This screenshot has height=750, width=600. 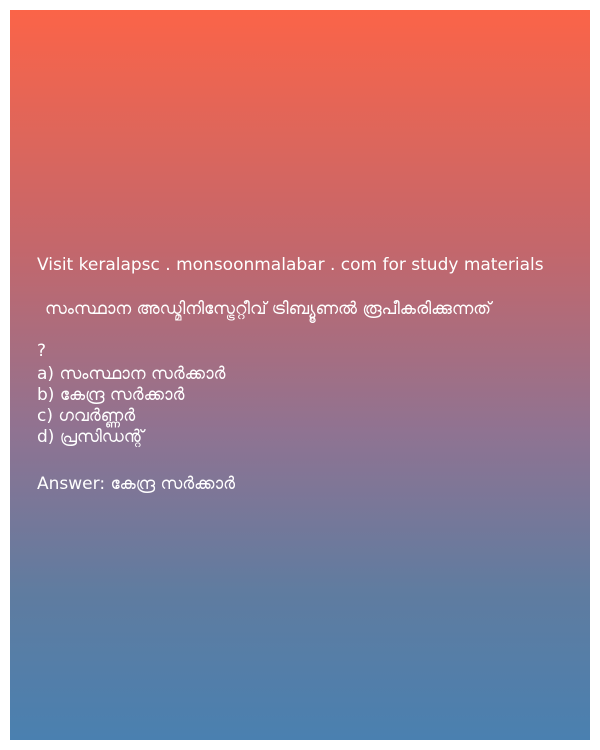 I want to click on option-c: c) ഗവർണ്ണർ, so click(x=86, y=416).